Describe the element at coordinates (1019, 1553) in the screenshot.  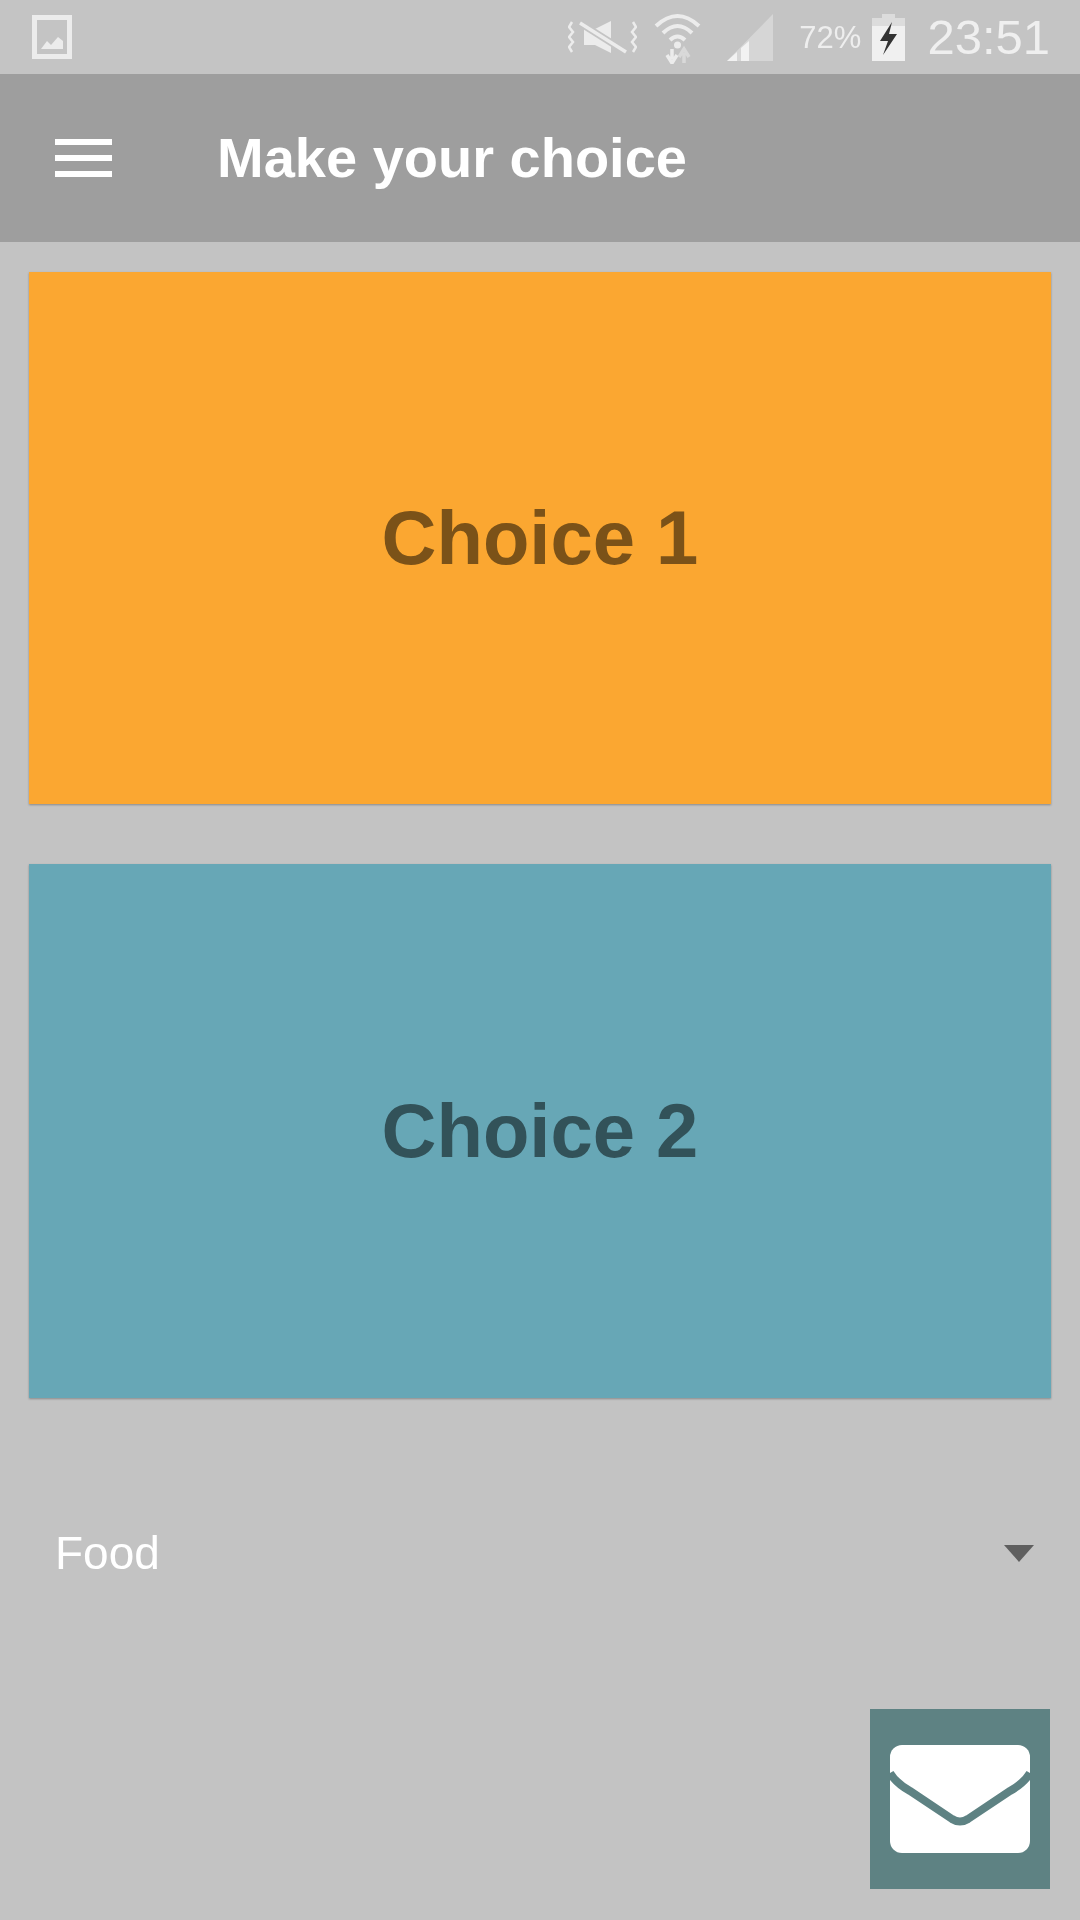
I see `caret-down-icon` at that location.